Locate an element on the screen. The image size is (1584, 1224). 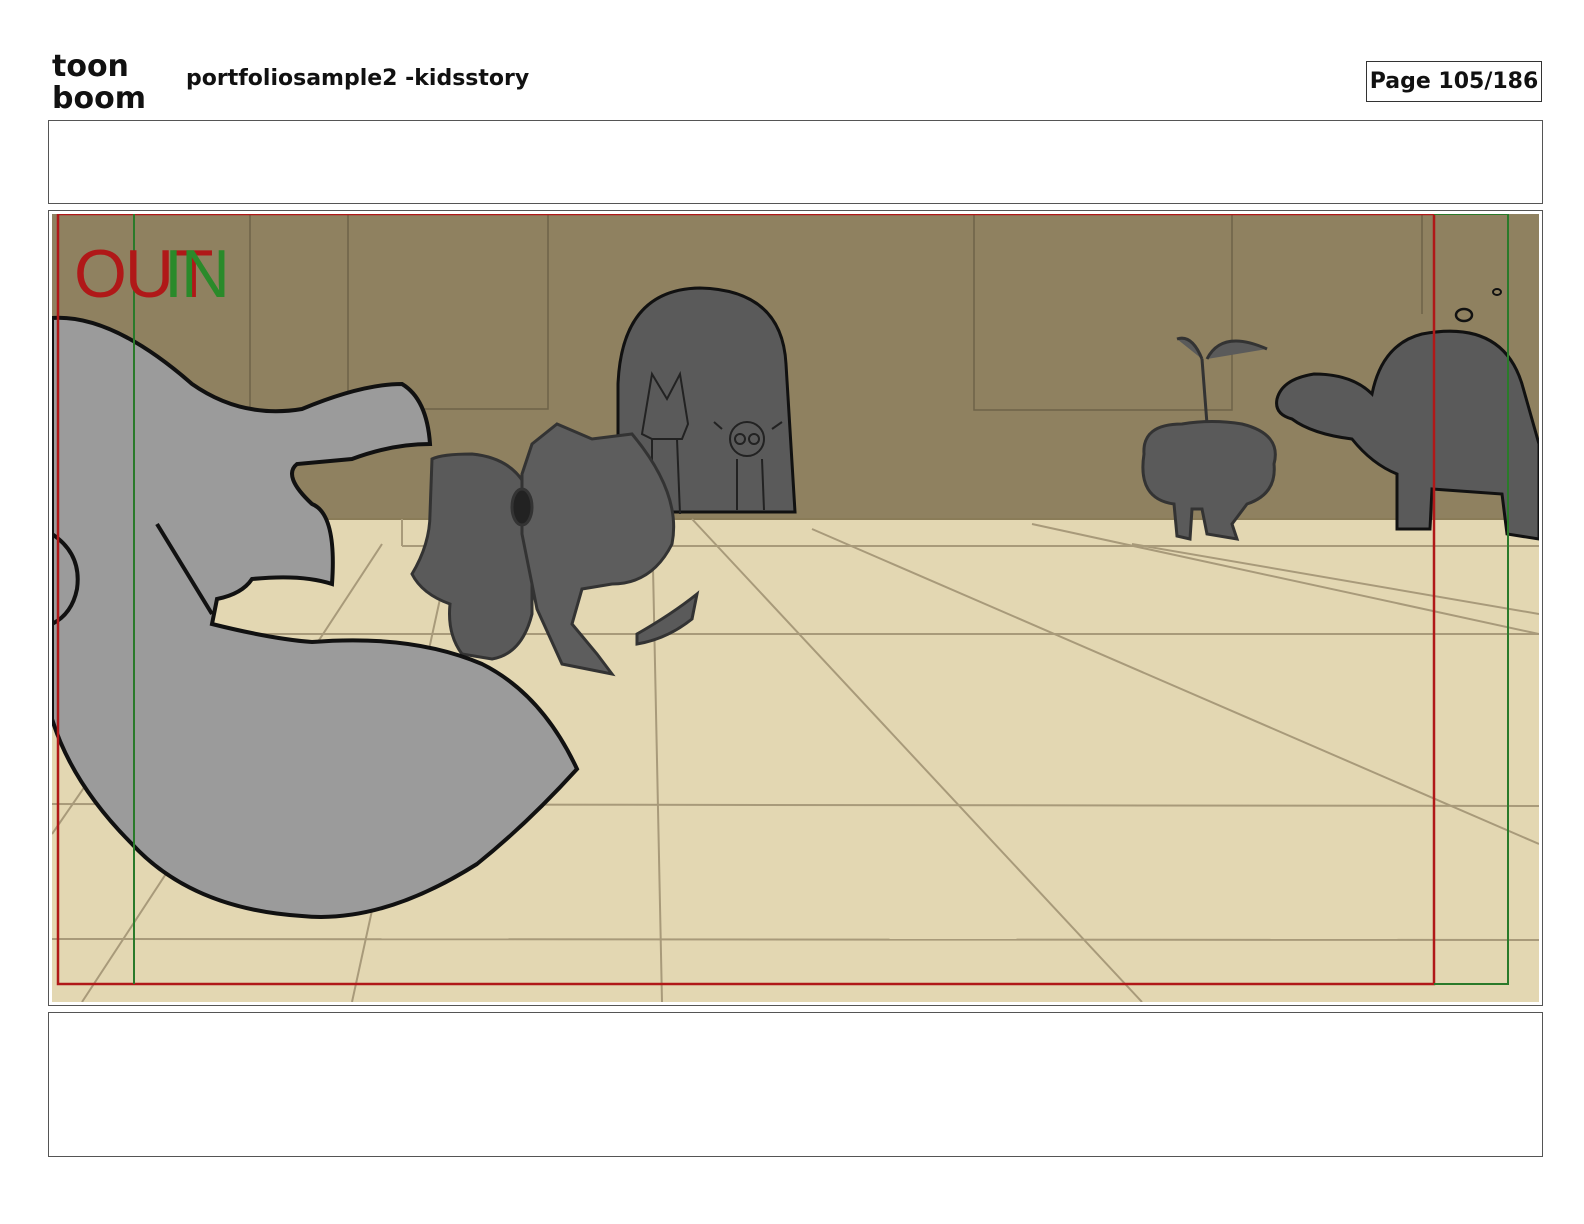
page-indicator: Page 105/186 is located at coordinates (1454, 81).